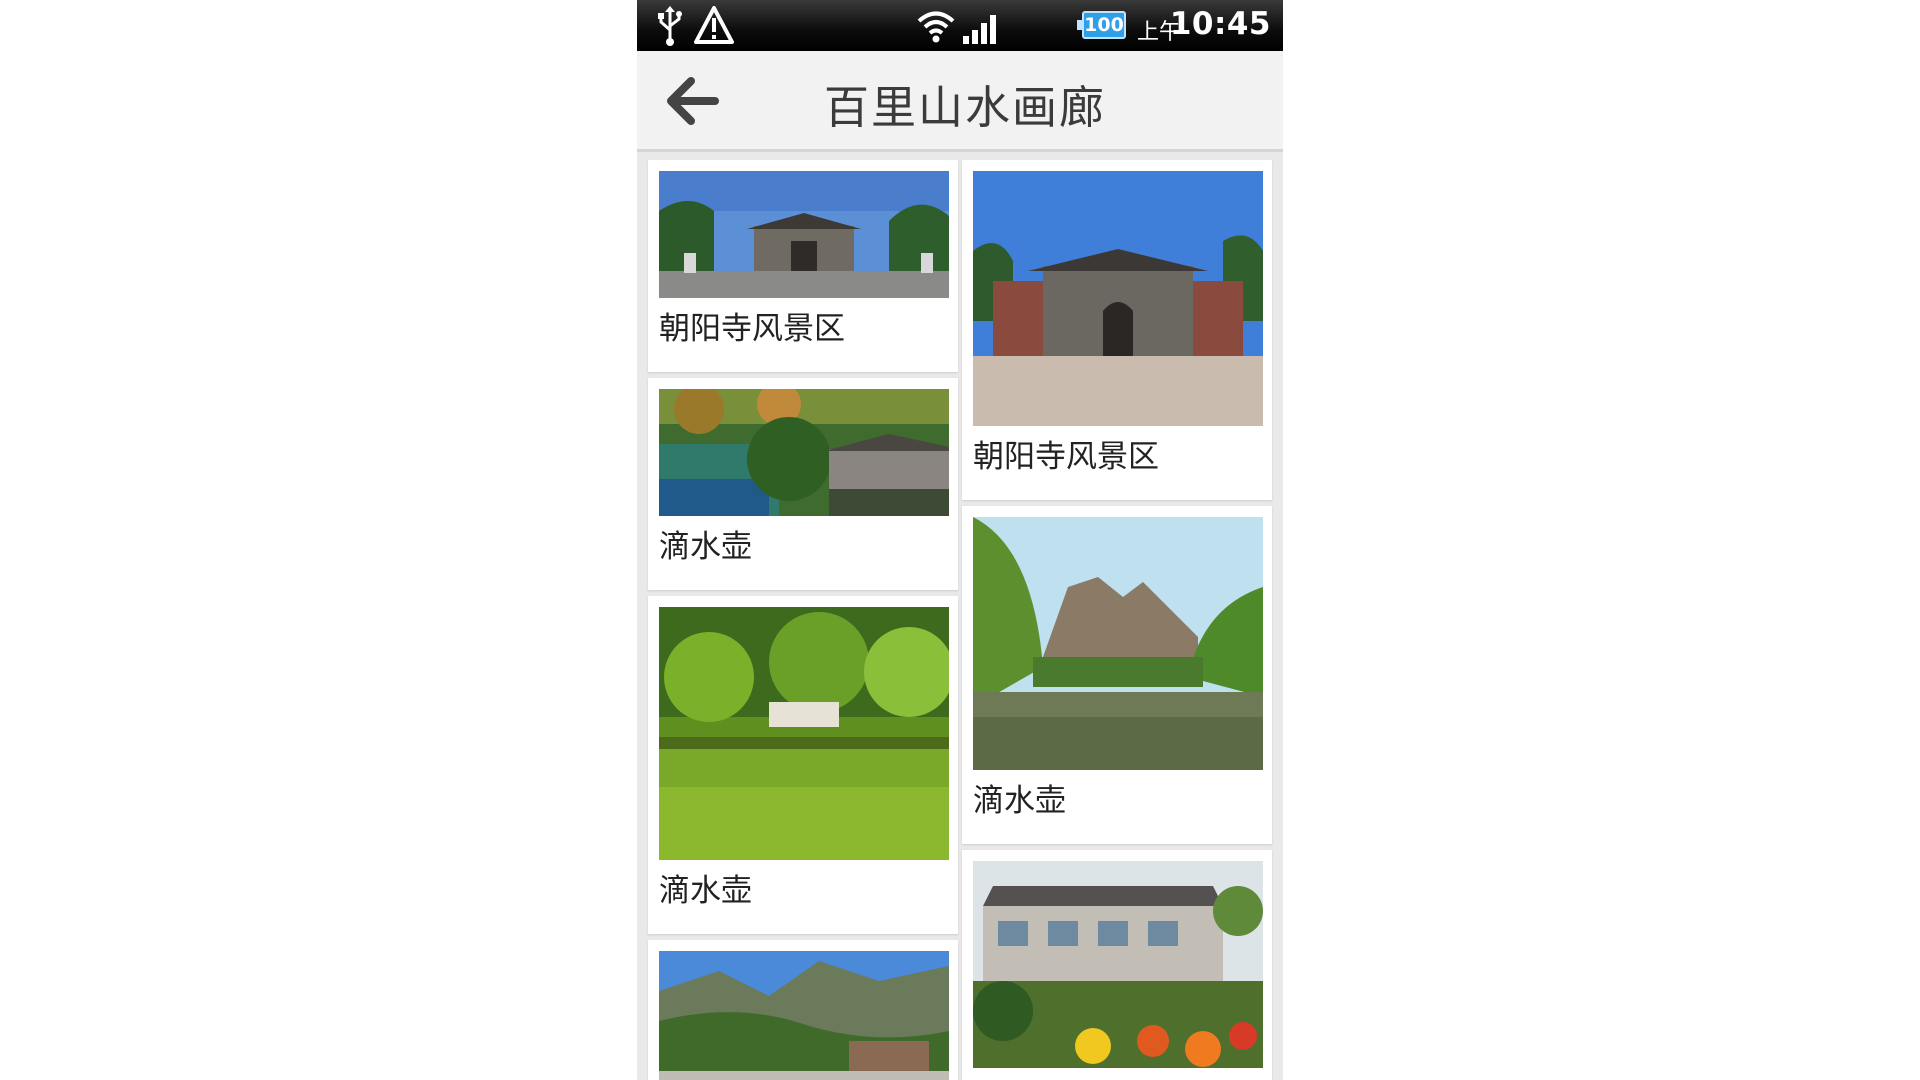  I want to click on page-title: 百里山水画廊, so click(964, 107).